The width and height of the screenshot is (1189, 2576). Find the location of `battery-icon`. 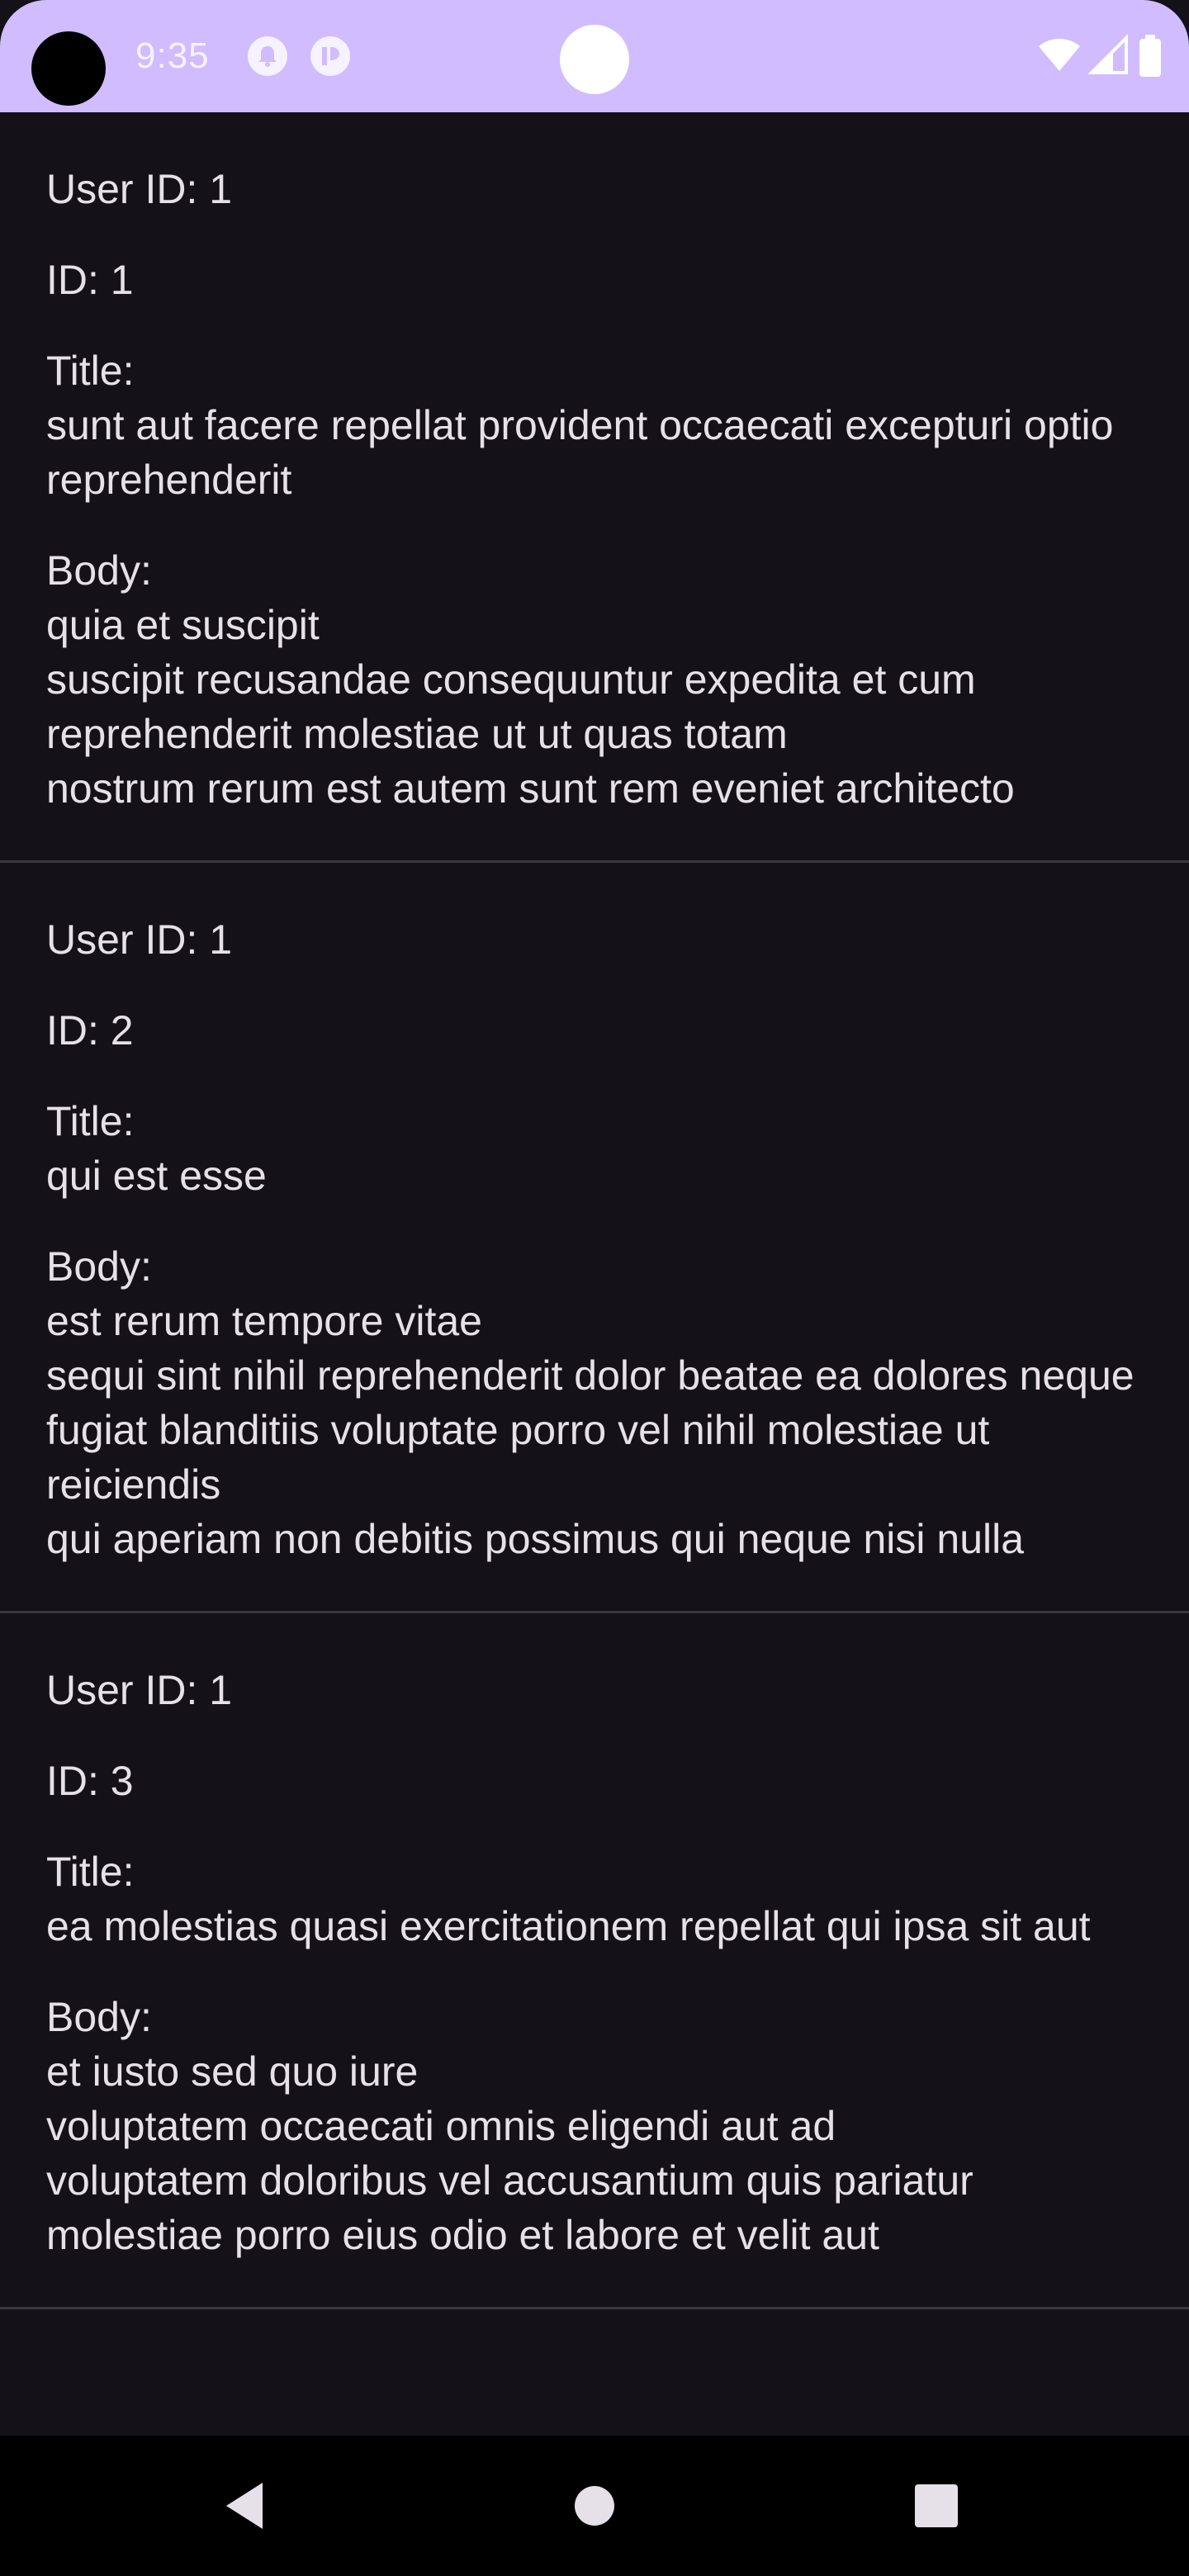

battery-icon is located at coordinates (1150, 58).